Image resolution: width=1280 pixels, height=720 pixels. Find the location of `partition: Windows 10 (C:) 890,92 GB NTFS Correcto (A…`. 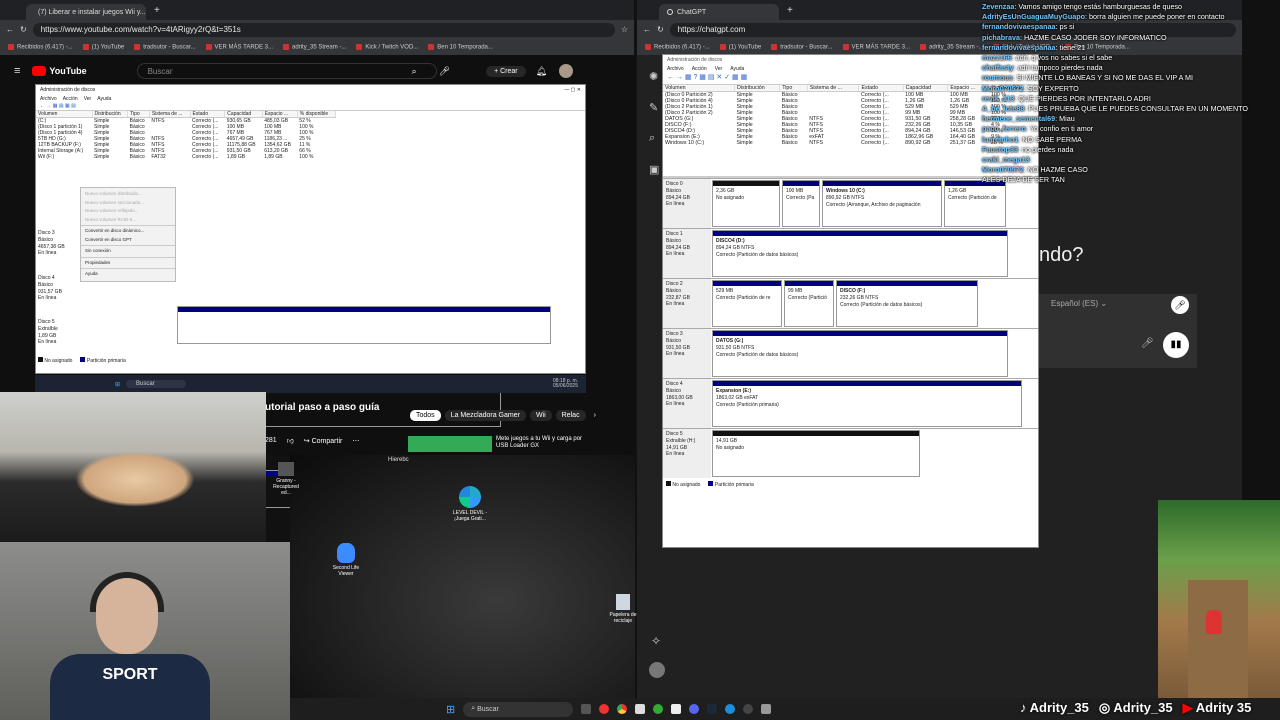

partition: Windows 10 (C:) 890,92 GB NTFS Correcto (A… is located at coordinates (882, 203).